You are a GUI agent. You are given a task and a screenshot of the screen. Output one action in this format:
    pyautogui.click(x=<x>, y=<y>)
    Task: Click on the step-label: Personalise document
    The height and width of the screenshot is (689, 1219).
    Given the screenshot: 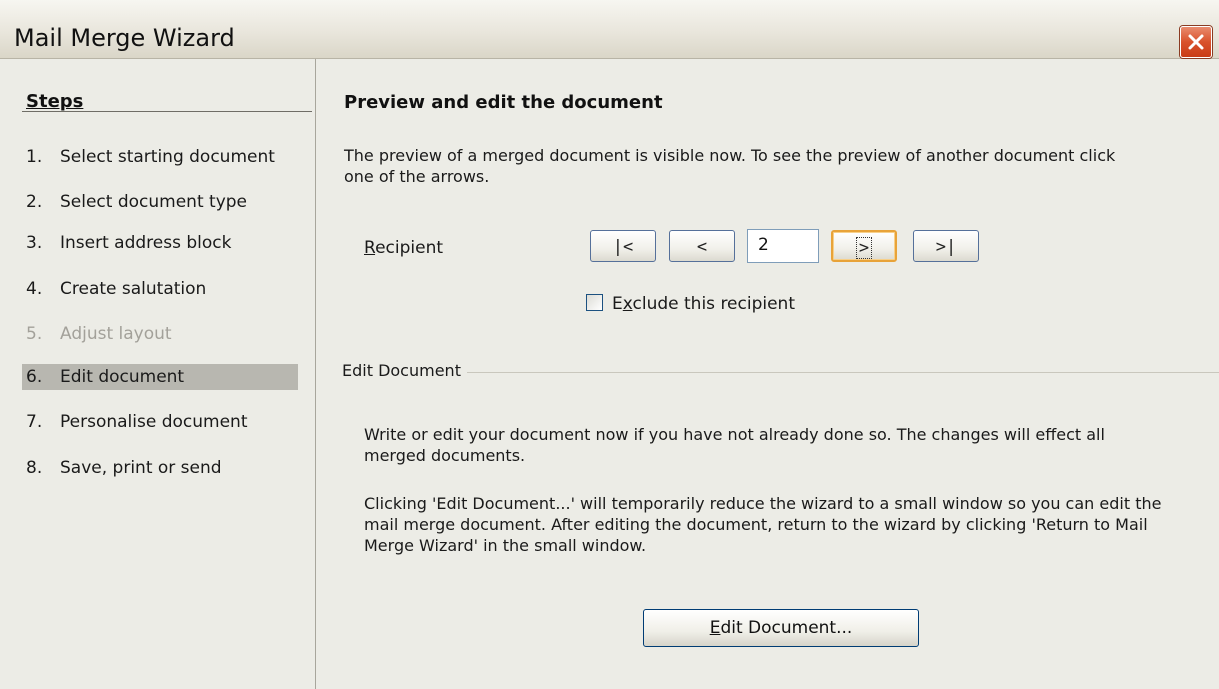 What is the action you would take?
    pyautogui.click(x=154, y=422)
    